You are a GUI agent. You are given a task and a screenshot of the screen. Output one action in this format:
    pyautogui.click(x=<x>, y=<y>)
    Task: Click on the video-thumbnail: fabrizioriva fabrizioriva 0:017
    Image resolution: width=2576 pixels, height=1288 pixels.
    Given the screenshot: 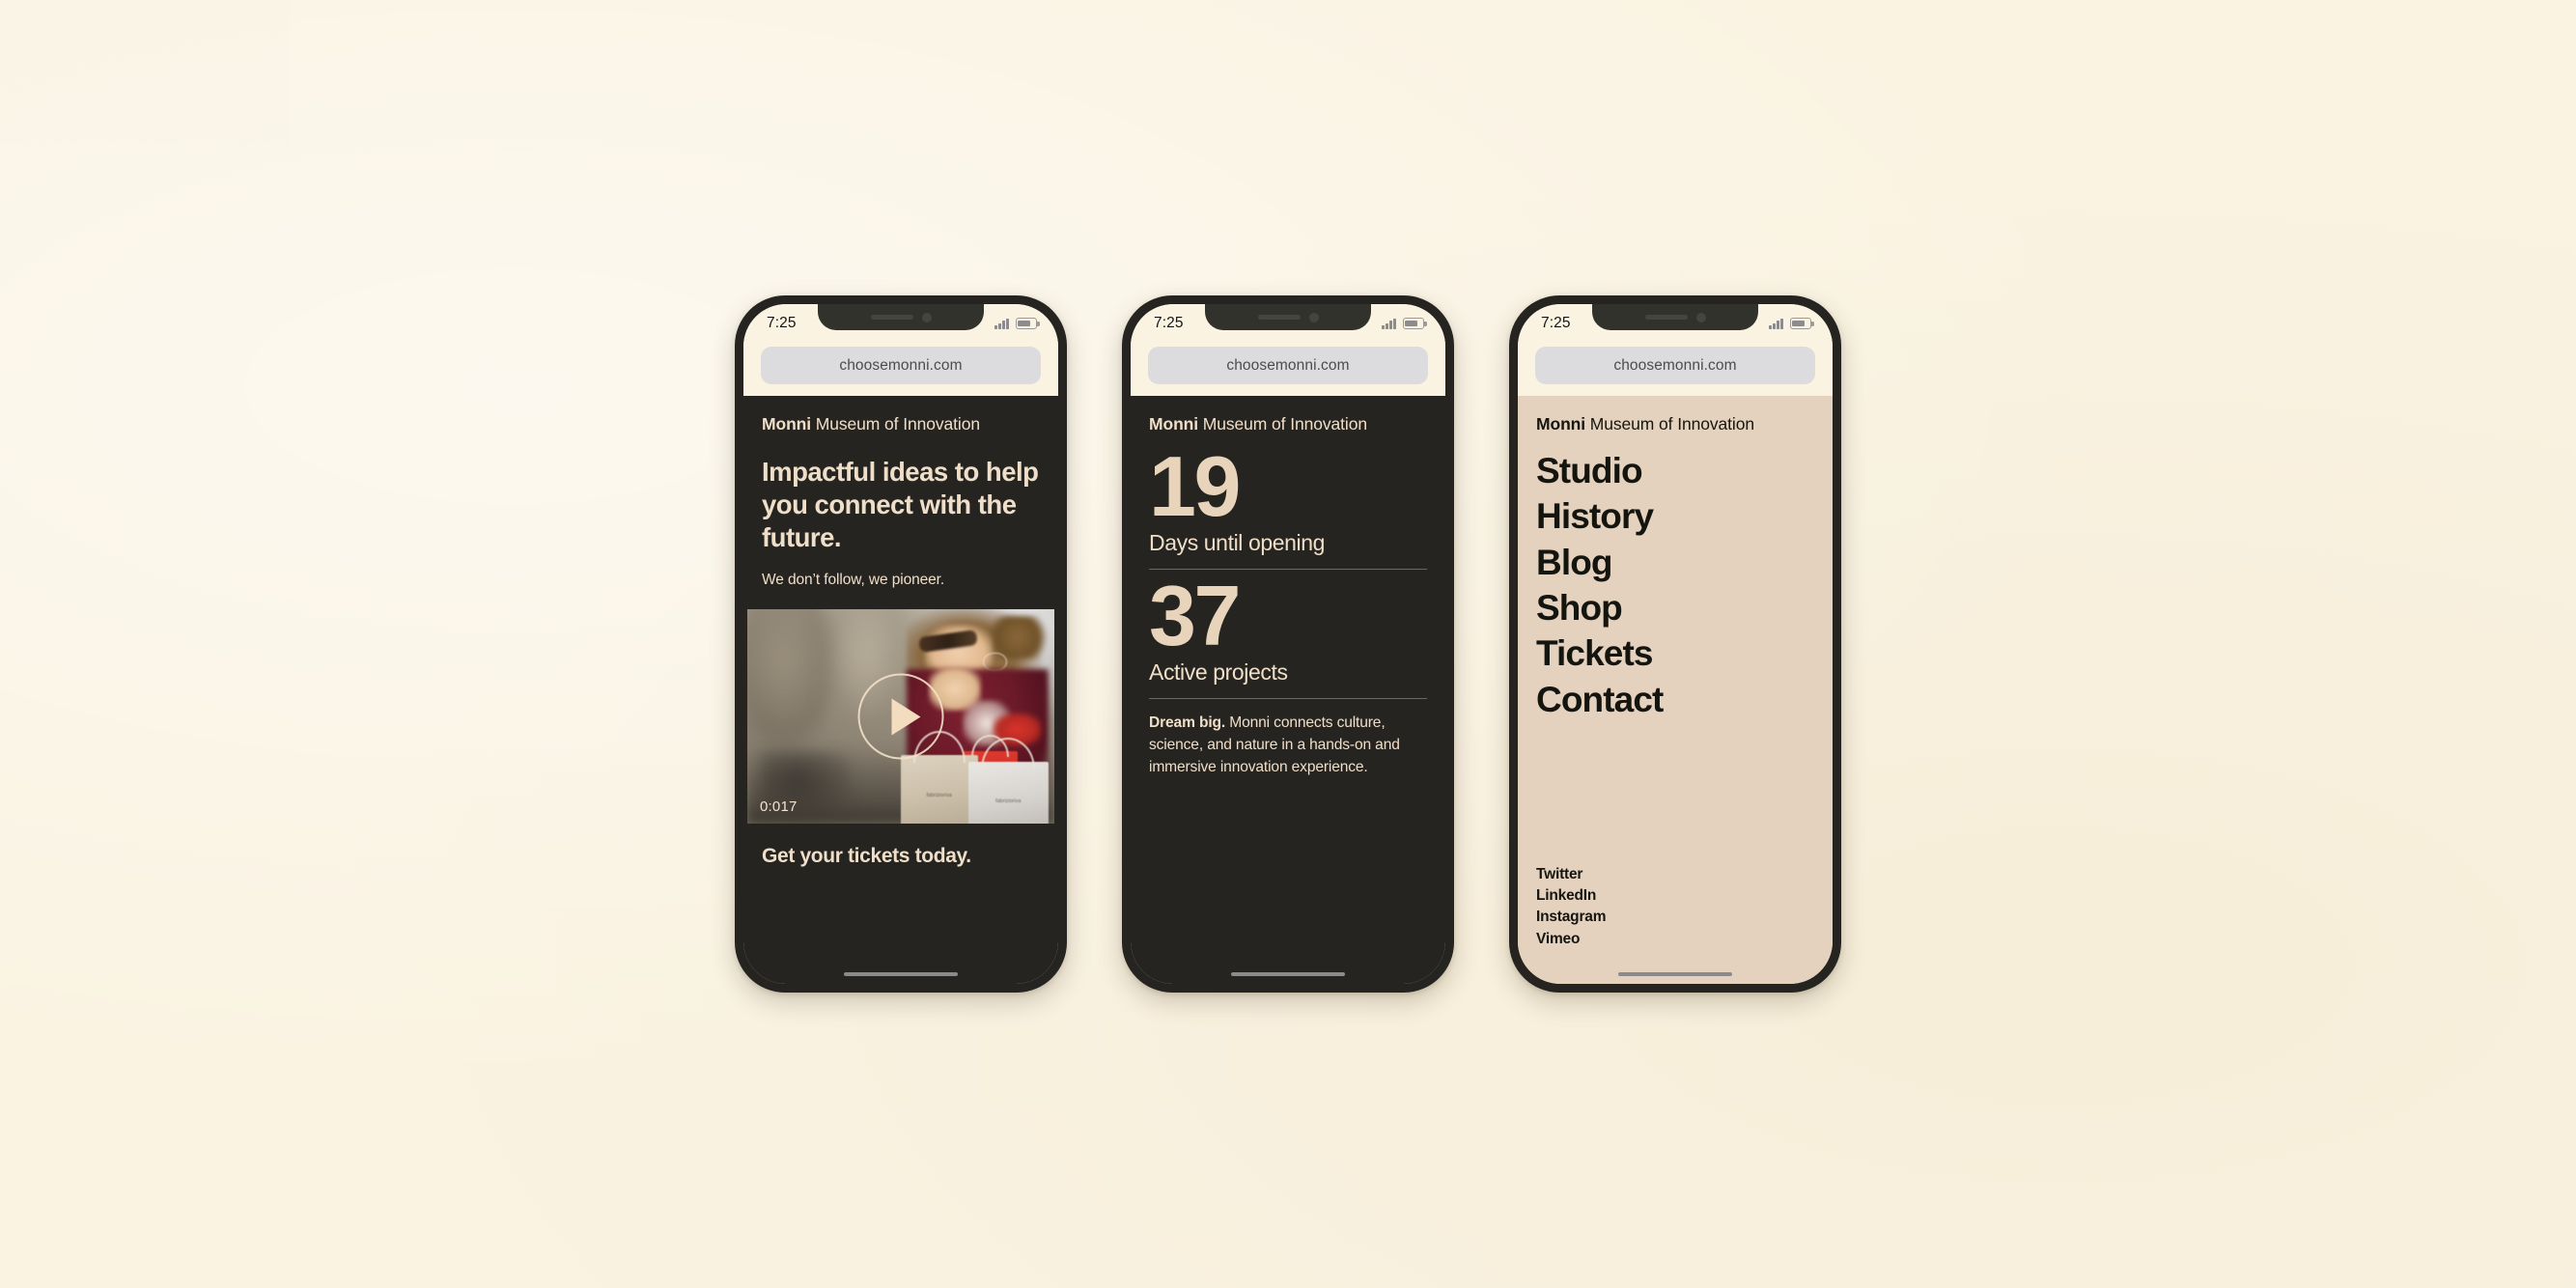 What is the action you would take?
    pyautogui.click(x=901, y=717)
    